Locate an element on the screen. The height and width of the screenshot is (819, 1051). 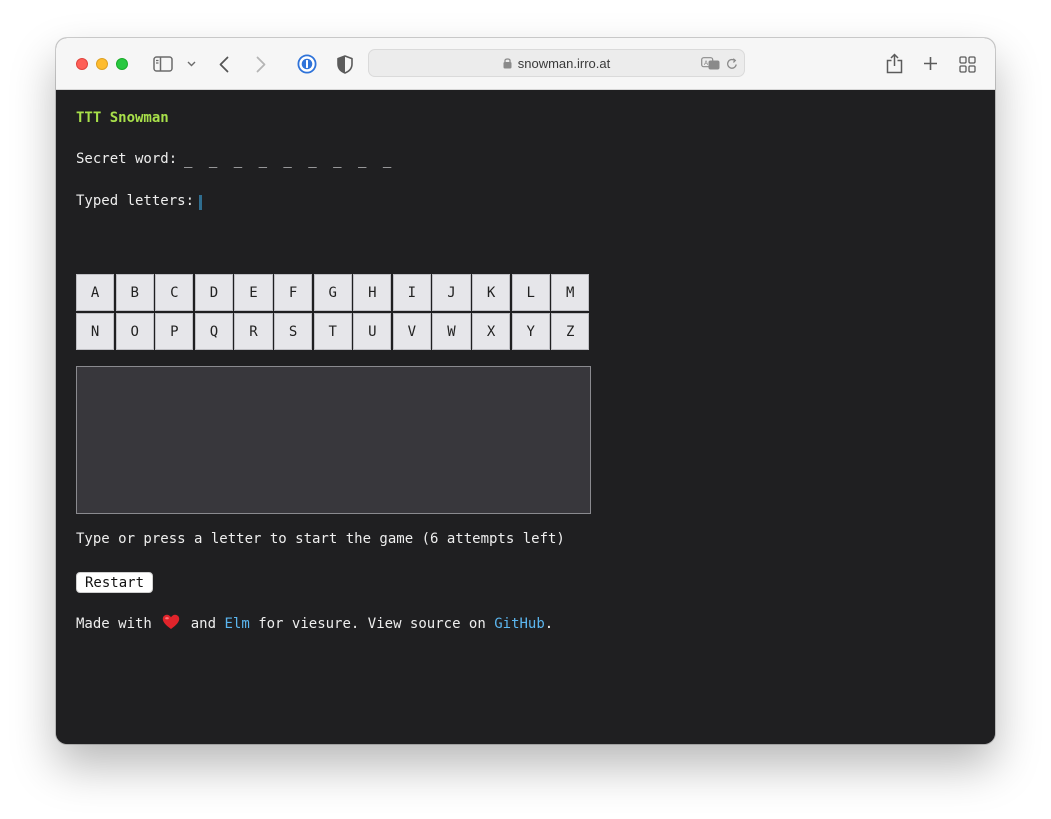
footer-for-text: for viesure. View source on is located at coordinates (372, 624).